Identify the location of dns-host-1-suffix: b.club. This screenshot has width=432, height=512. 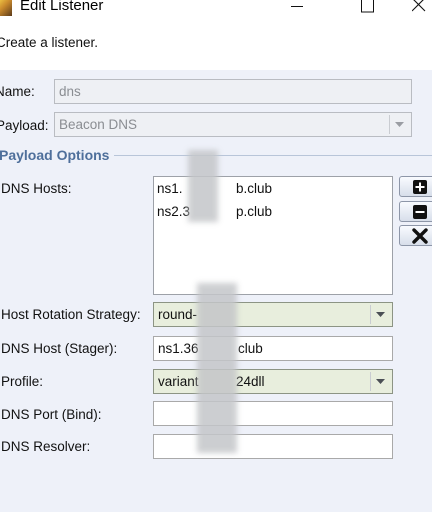
(254, 188).